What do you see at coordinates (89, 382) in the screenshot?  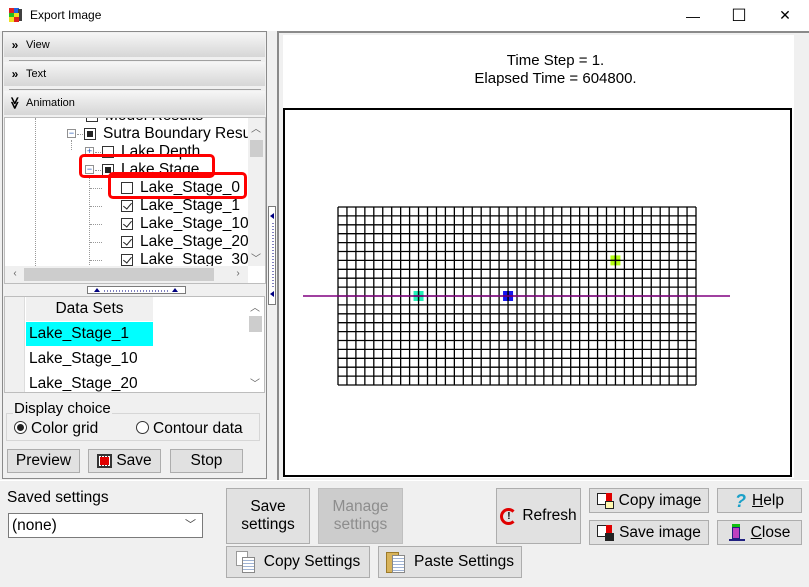 I see `dataset-row: Lake_Stage_20` at bounding box center [89, 382].